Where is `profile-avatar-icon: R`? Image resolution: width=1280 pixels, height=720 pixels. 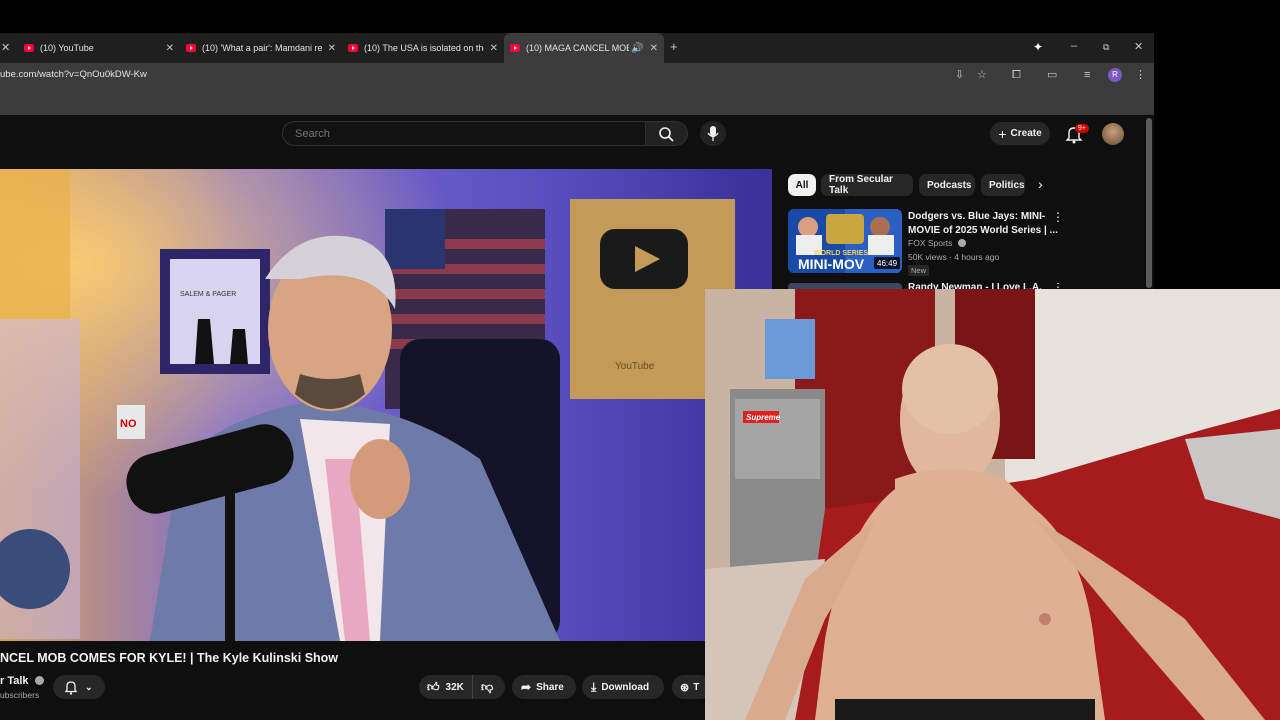
profile-avatar-icon: R is located at coordinates (1115, 75).